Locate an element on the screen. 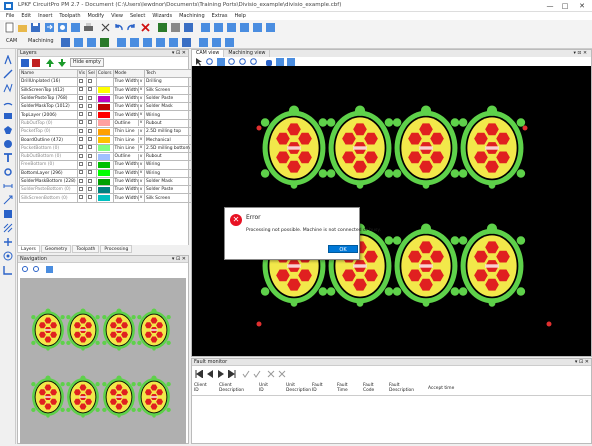 The image size is (592, 446). previous-icon is located at coordinates (210, 374).